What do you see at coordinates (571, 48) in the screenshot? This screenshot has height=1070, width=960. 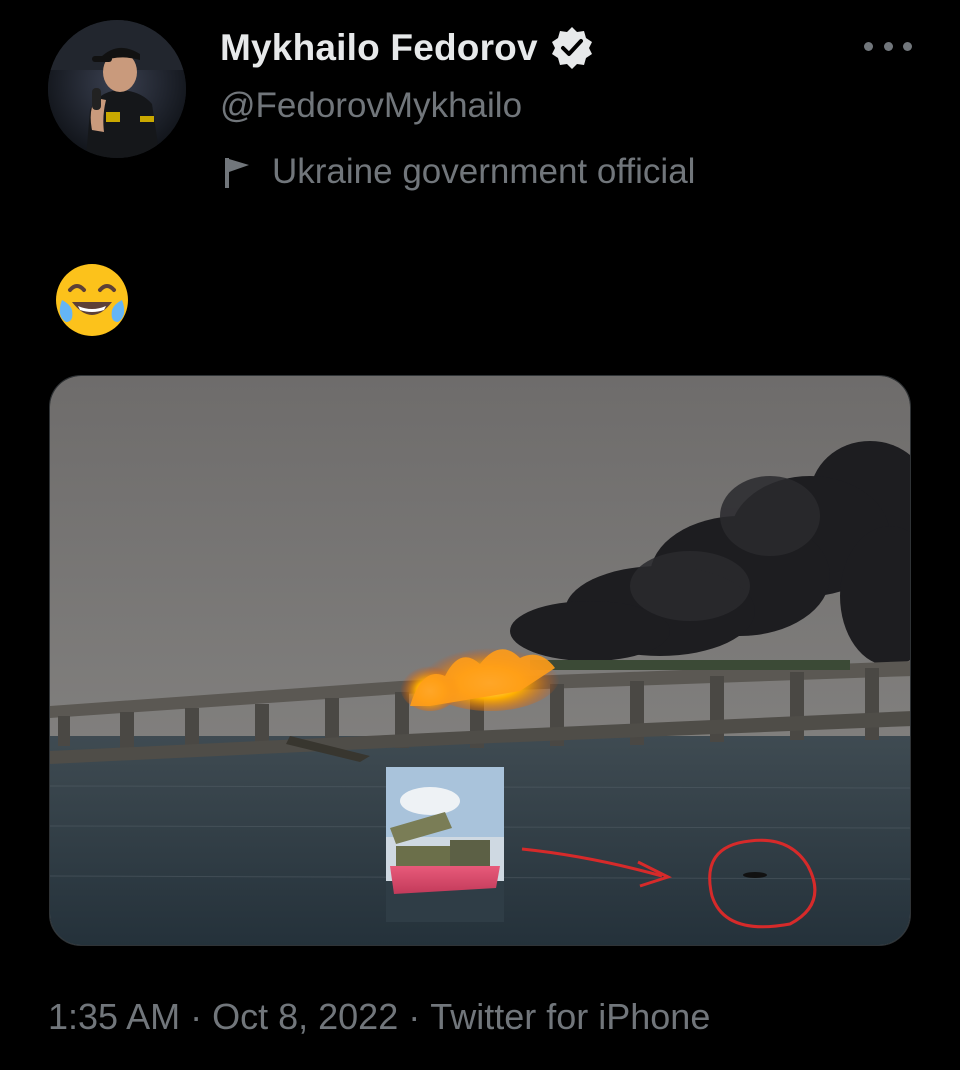 I see `verified-badge-icon` at bounding box center [571, 48].